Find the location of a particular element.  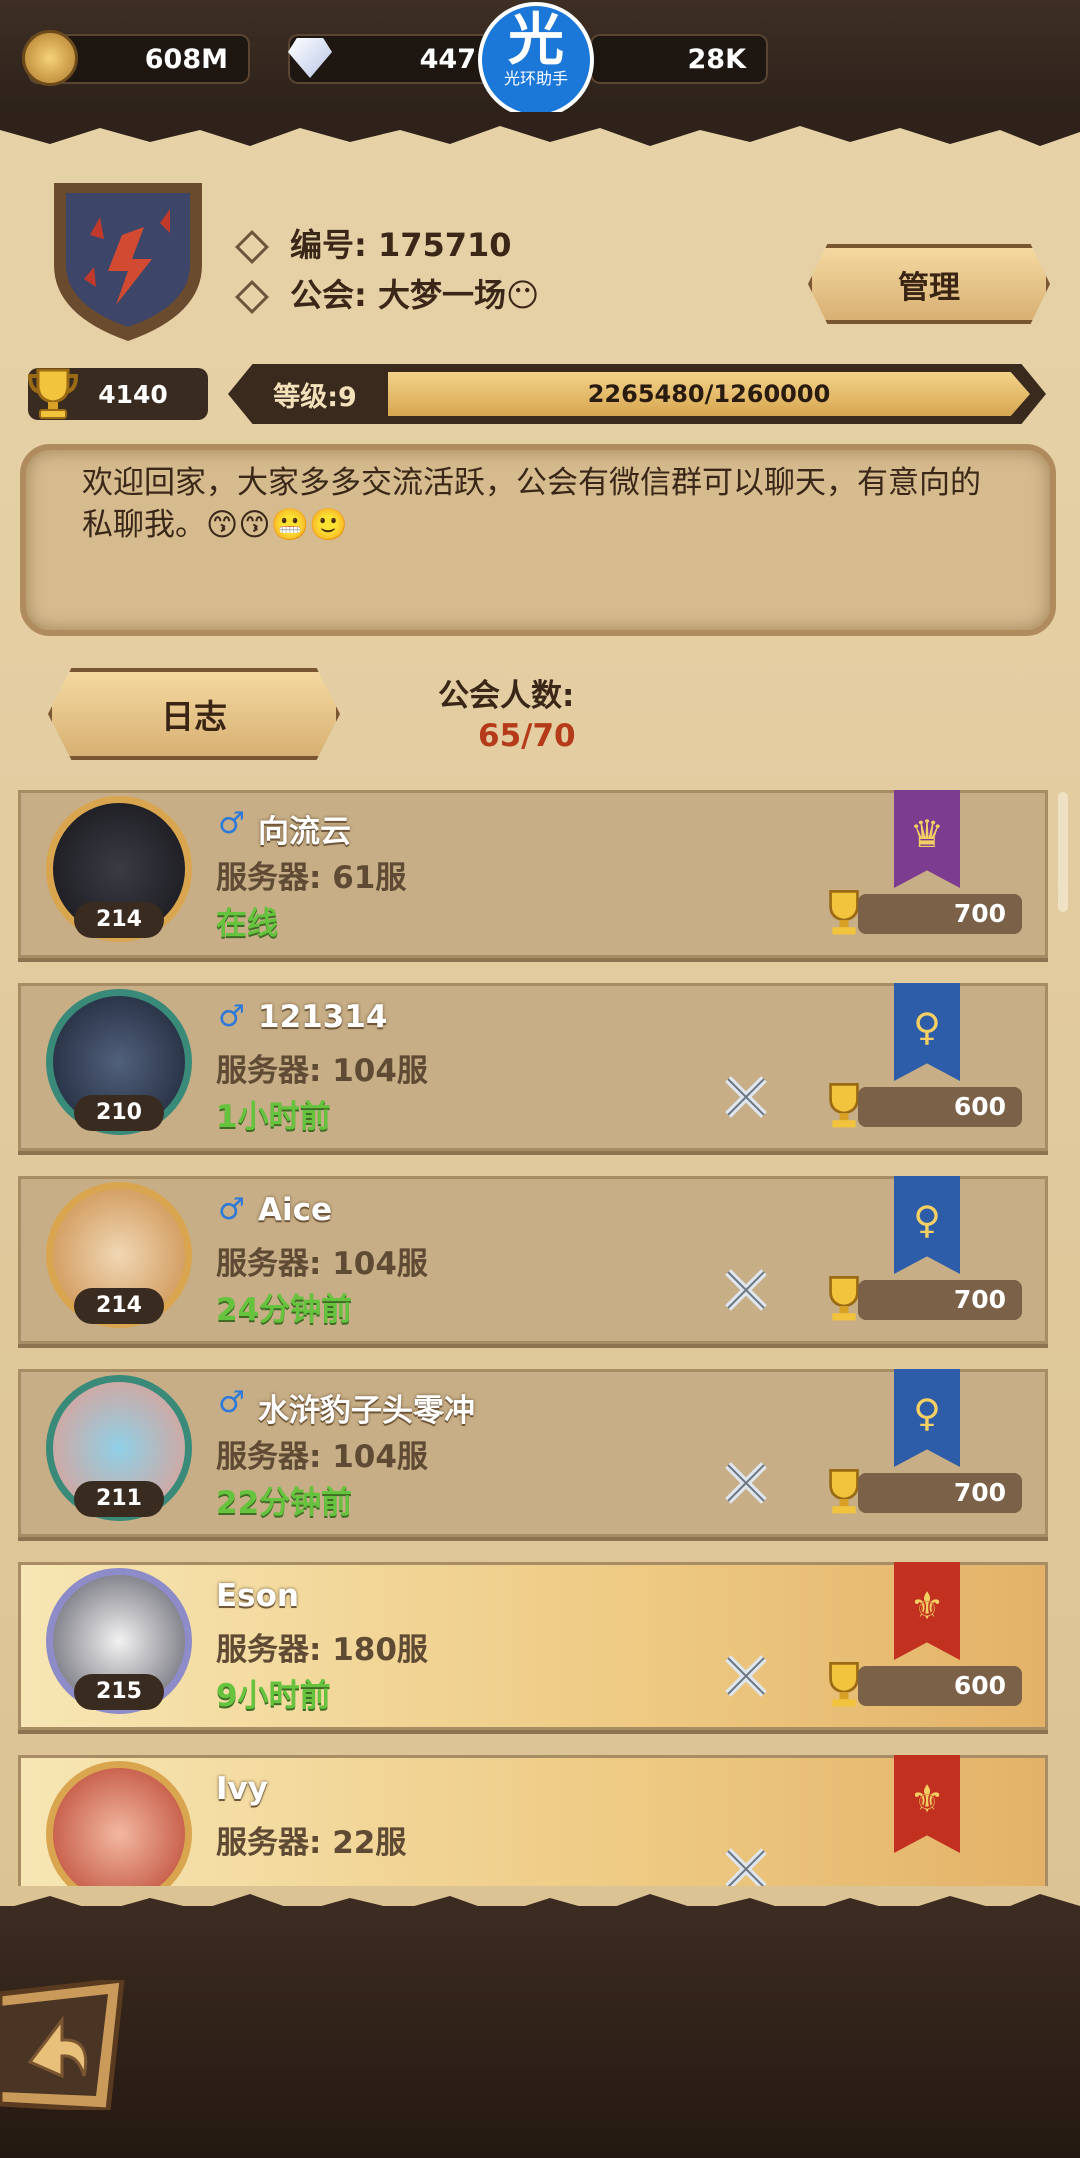

diamond-counter: 447 is located at coordinates (393, 59).